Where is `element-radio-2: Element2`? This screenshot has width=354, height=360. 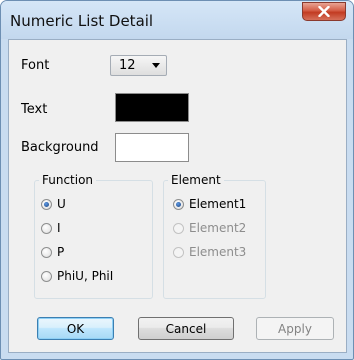
element-radio-2: Element2 is located at coordinates (209, 228).